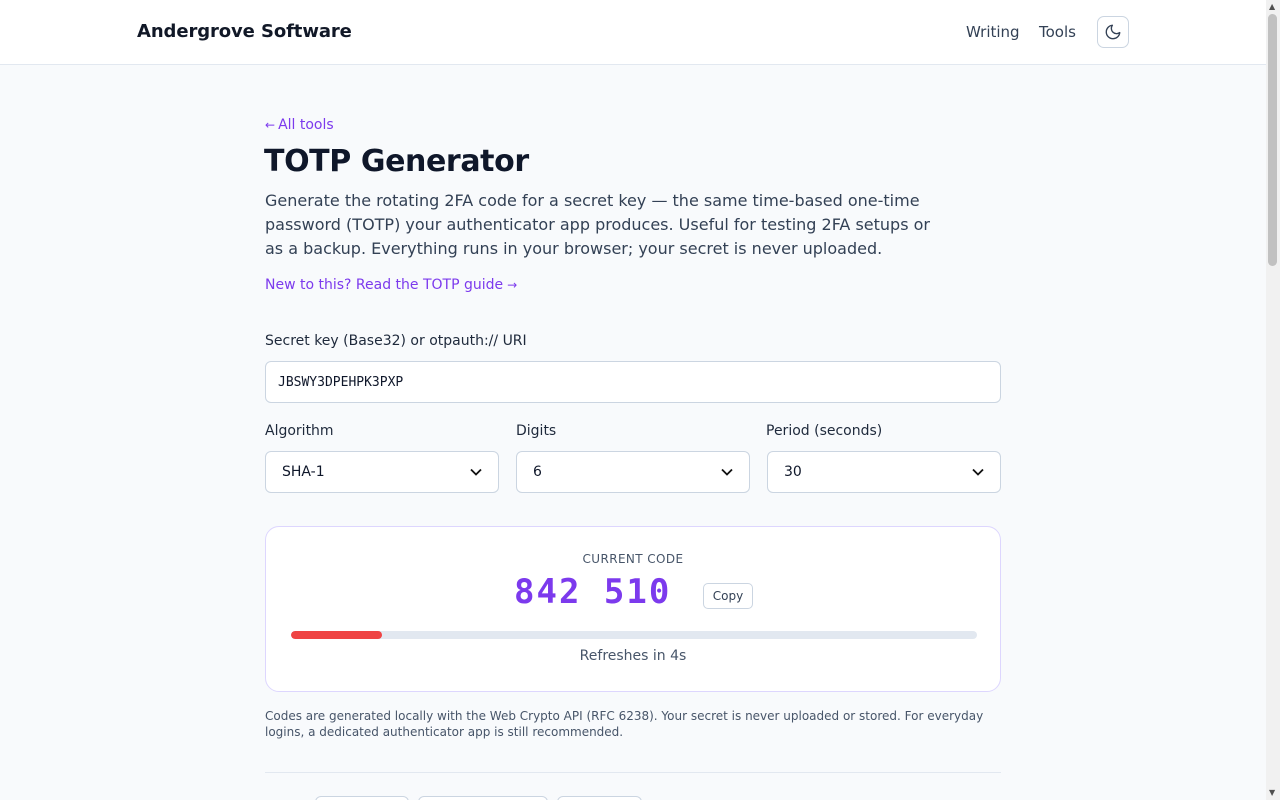 The image size is (1280, 800). I want to click on back-to-tools-link: ← All tools, so click(299, 125).